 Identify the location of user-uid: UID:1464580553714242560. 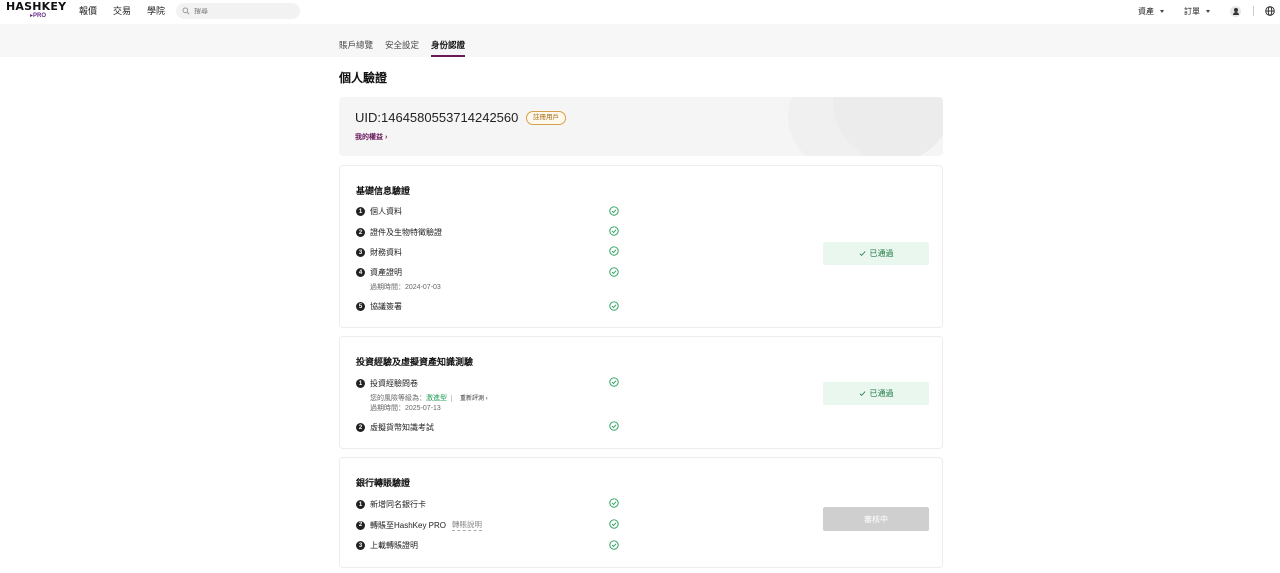
(437, 117).